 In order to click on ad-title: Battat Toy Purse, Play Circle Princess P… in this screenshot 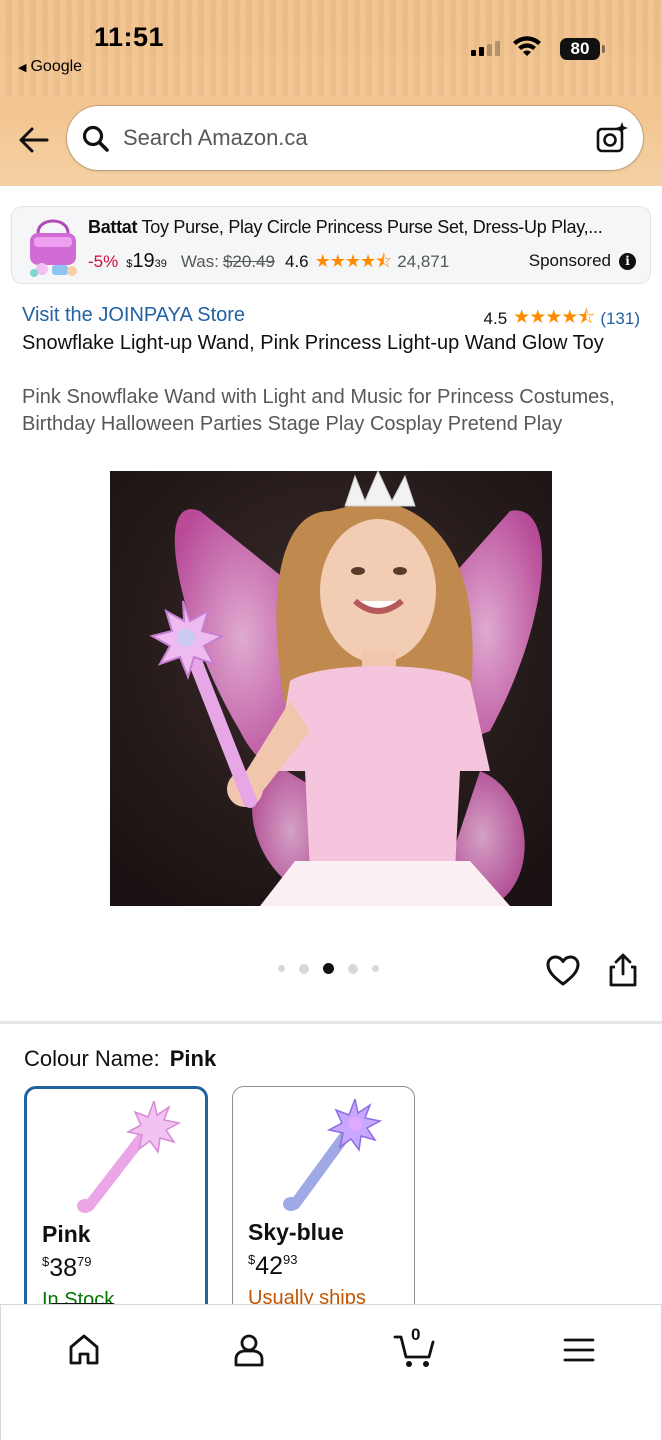, I will do `click(362, 227)`.